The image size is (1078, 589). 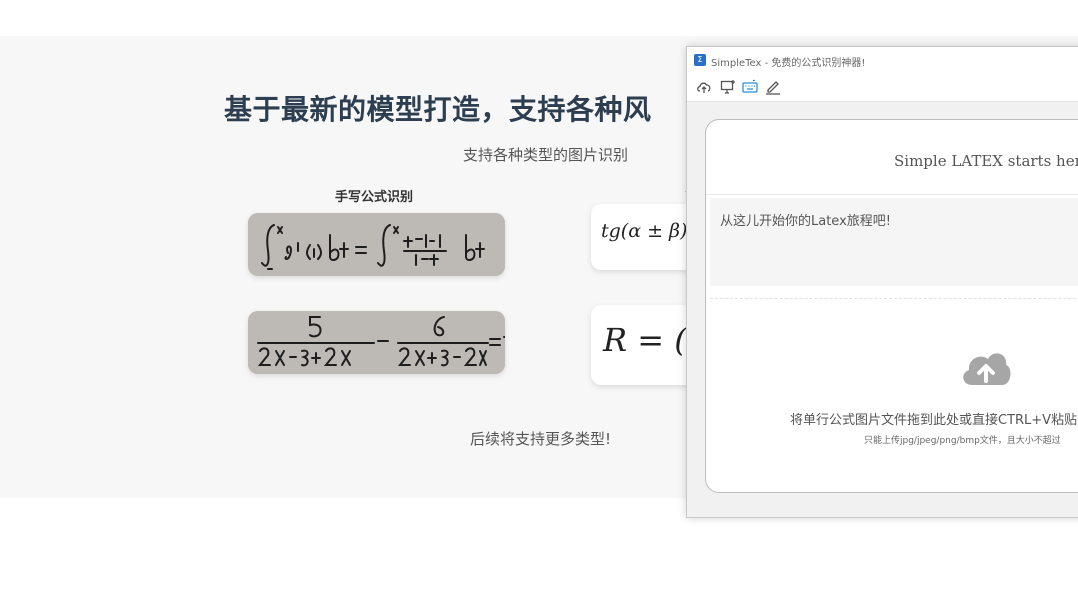 I want to click on window-title: SimpleTex - 免费的公式识别神器!, so click(x=788, y=63).